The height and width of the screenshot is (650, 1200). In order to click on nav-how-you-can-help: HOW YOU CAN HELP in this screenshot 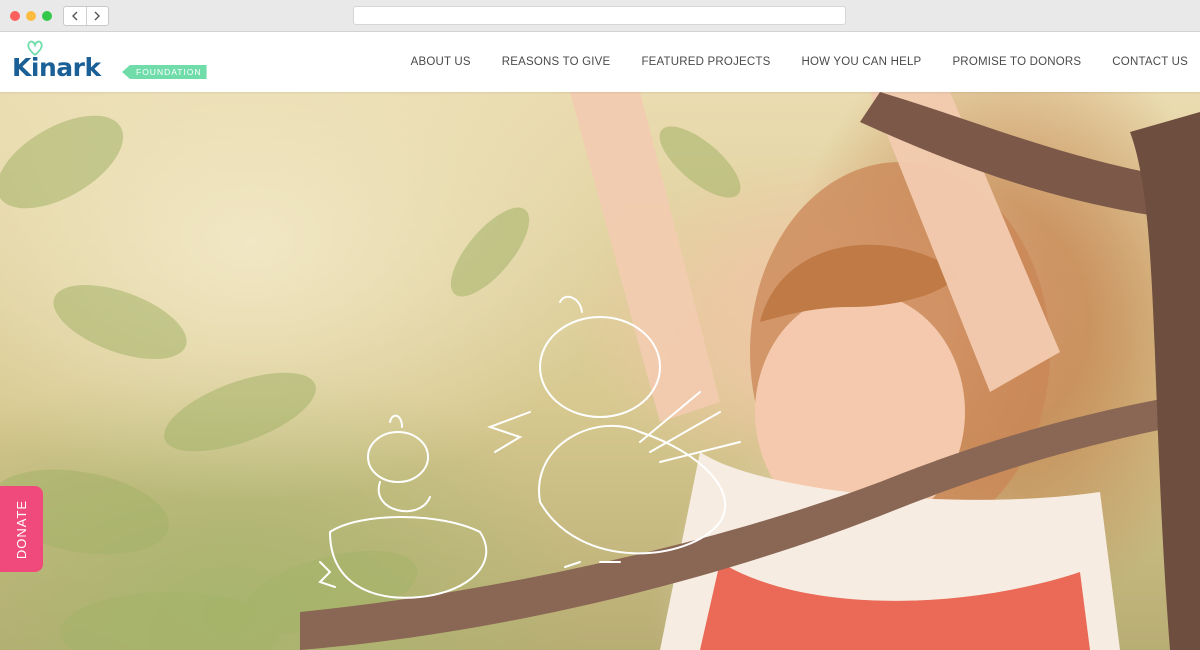, I will do `click(862, 62)`.